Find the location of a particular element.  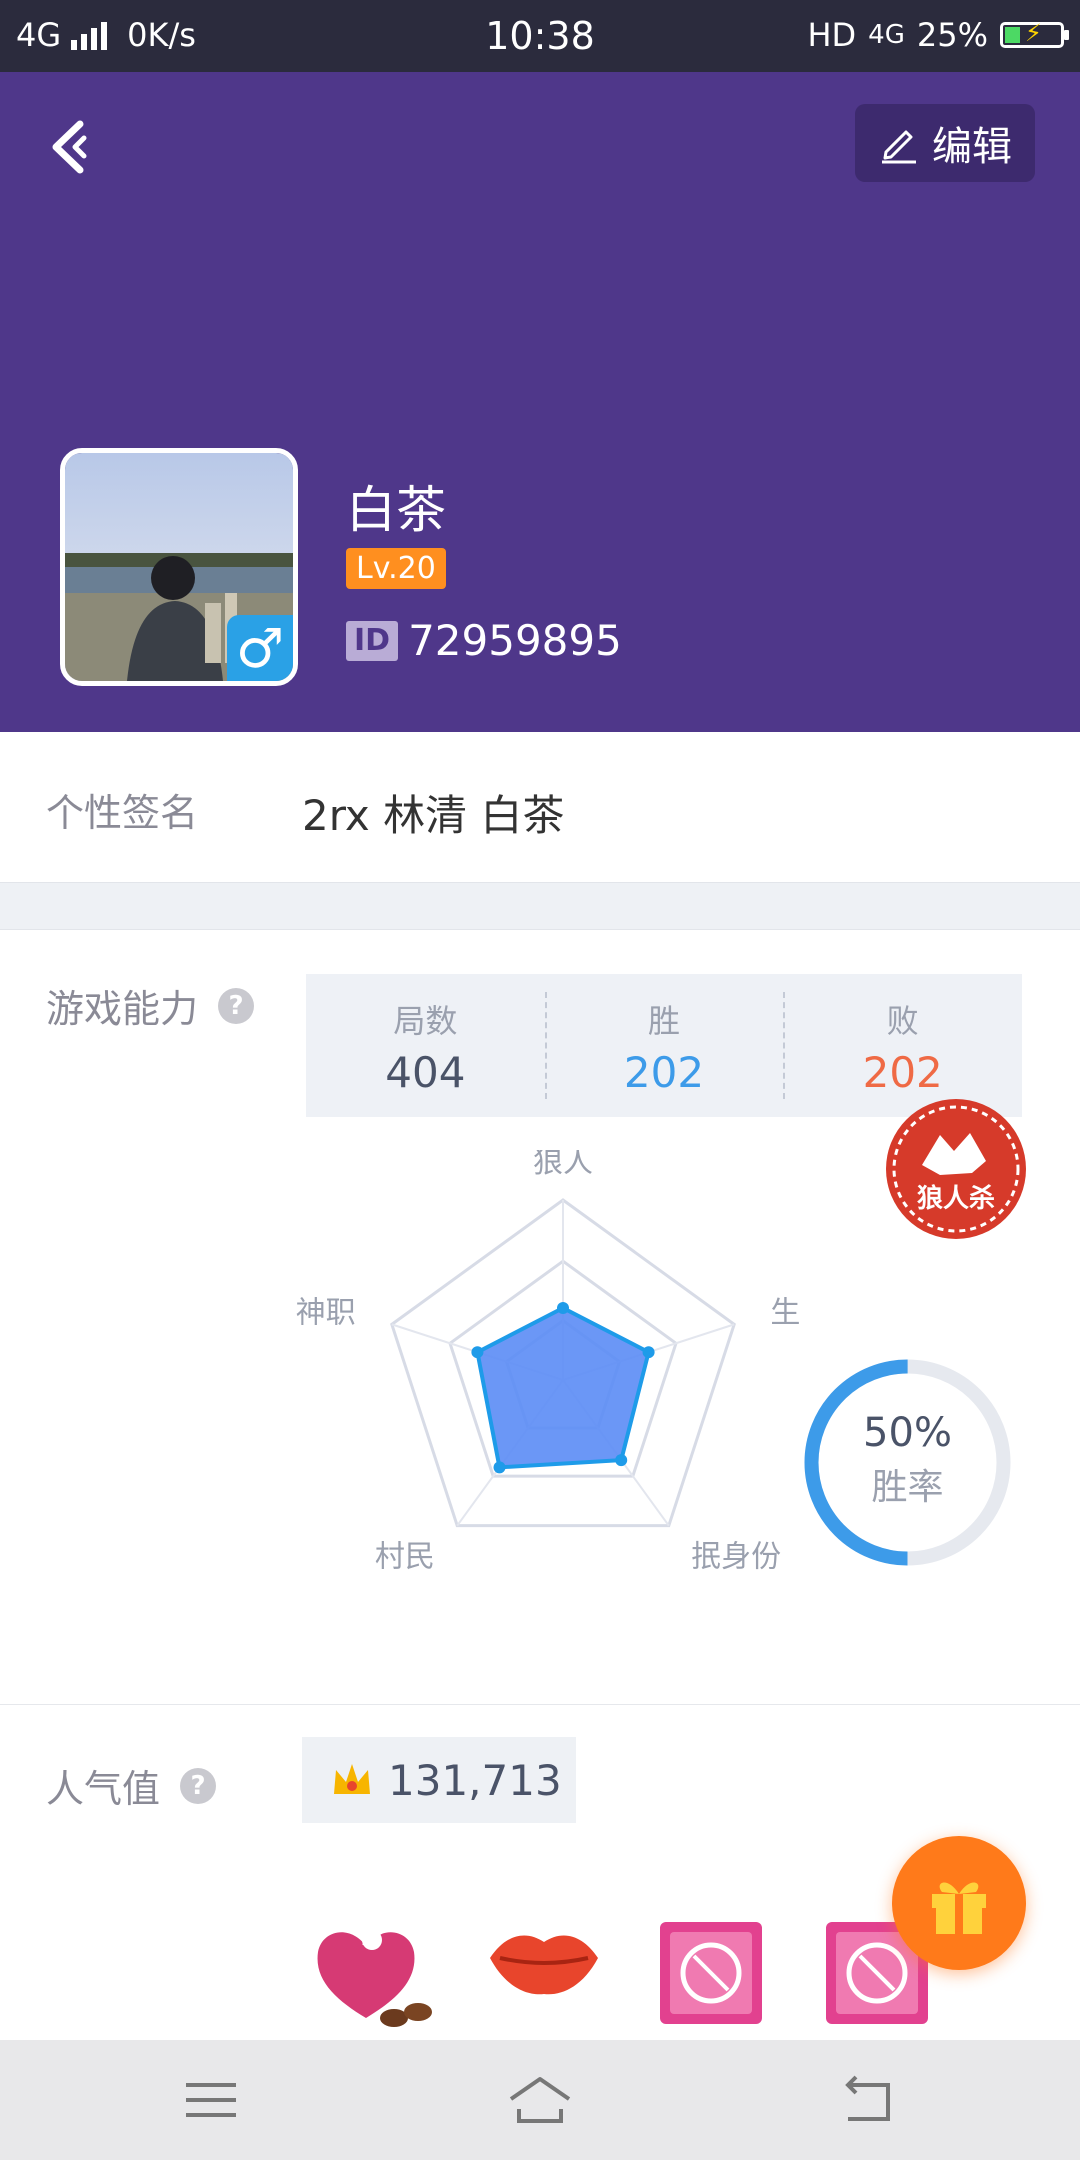

game-ability-header: 游戏能力 ? is located at coordinates (150, 1005).